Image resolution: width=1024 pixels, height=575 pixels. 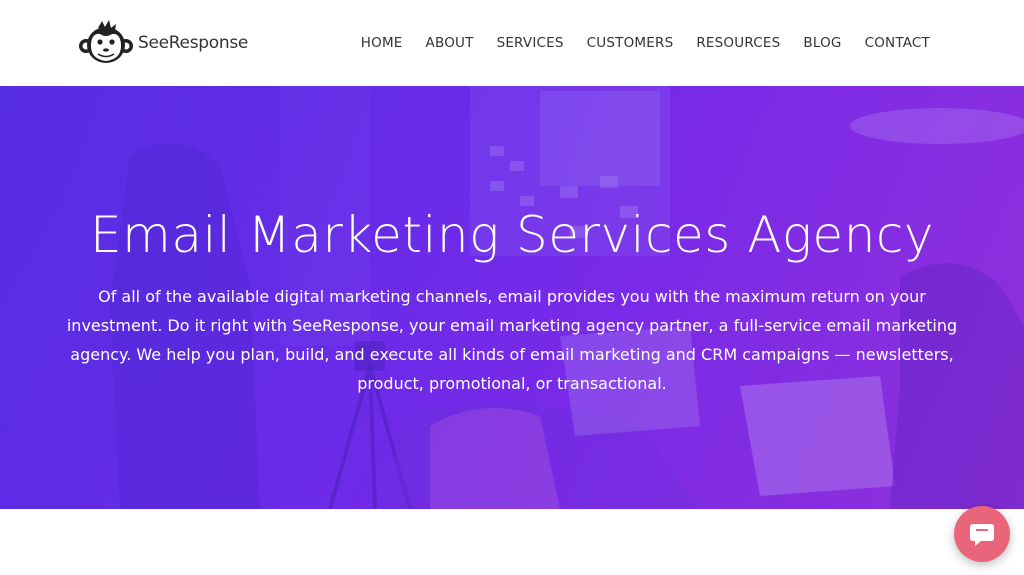 I want to click on site-logo: SeeResponse, so click(x=163, y=43).